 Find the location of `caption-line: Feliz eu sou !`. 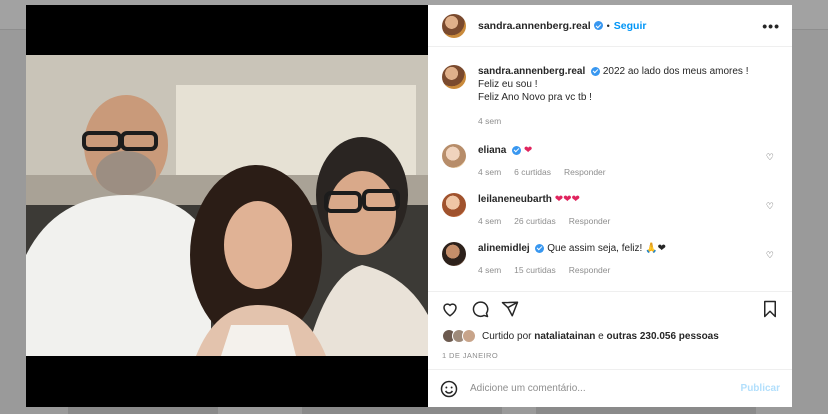

caption-line: Feliz eu sou ! is located at coordinates (508, 84).